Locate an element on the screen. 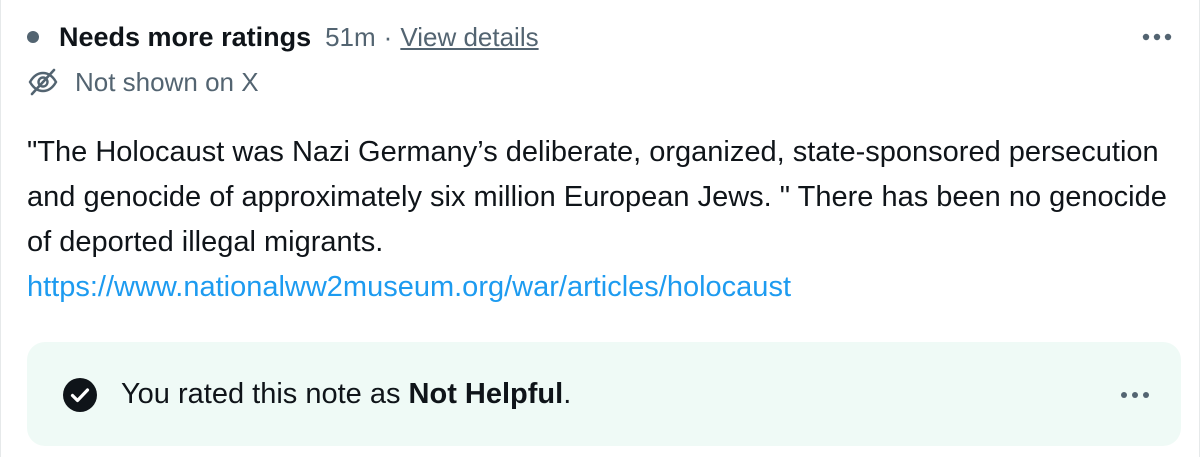 The height and width of the screenshot is (457, 1200). rating-suffix: . is located at coordinates (567, 394).